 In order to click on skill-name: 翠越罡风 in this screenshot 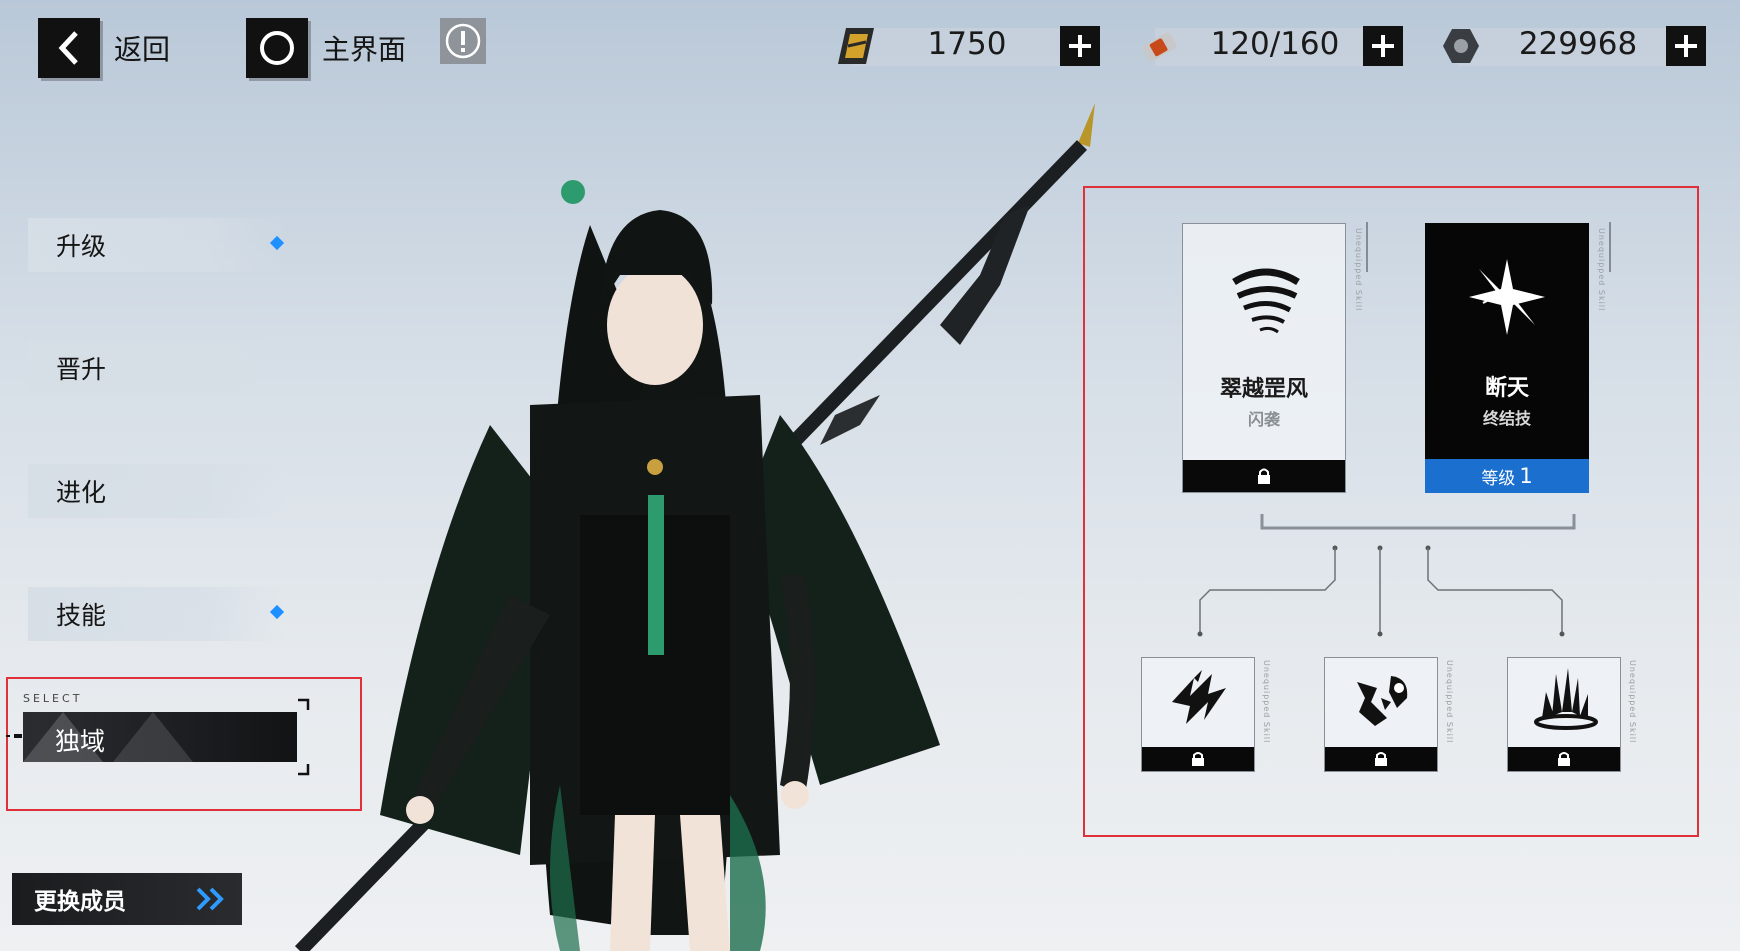, I will do `click(1263, 389)`.